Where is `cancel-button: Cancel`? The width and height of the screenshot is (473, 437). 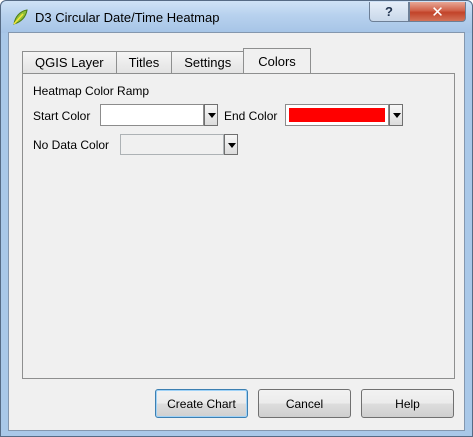 cancel-button: Cancel is located at coordinates (304, 403).